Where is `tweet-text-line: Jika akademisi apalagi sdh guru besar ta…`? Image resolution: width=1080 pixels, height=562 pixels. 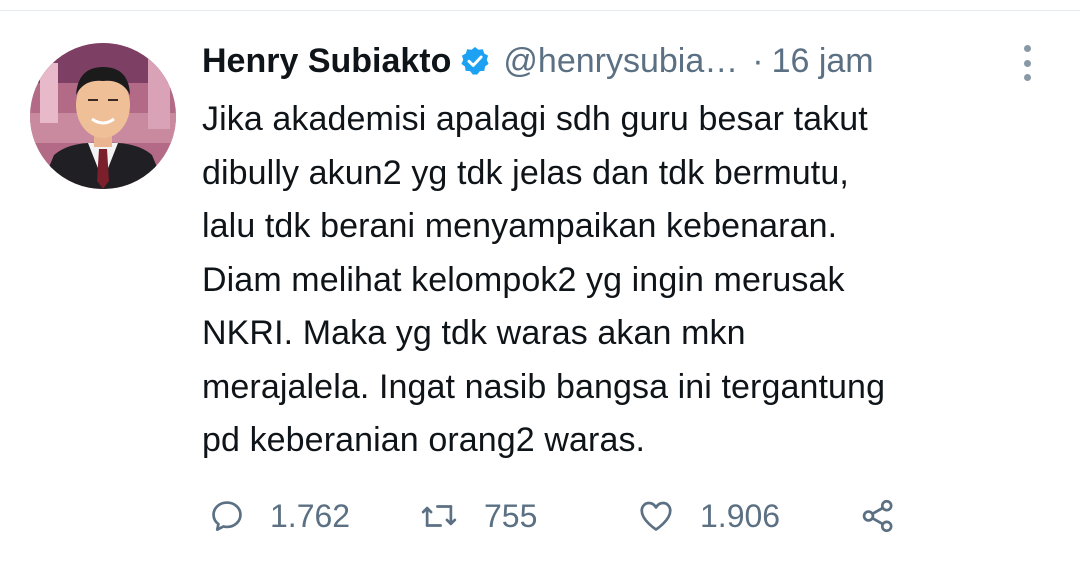 tweet-text-line: Jika akademisi apalagi sdh guru besar ta… is located at coordinates (535, 119).